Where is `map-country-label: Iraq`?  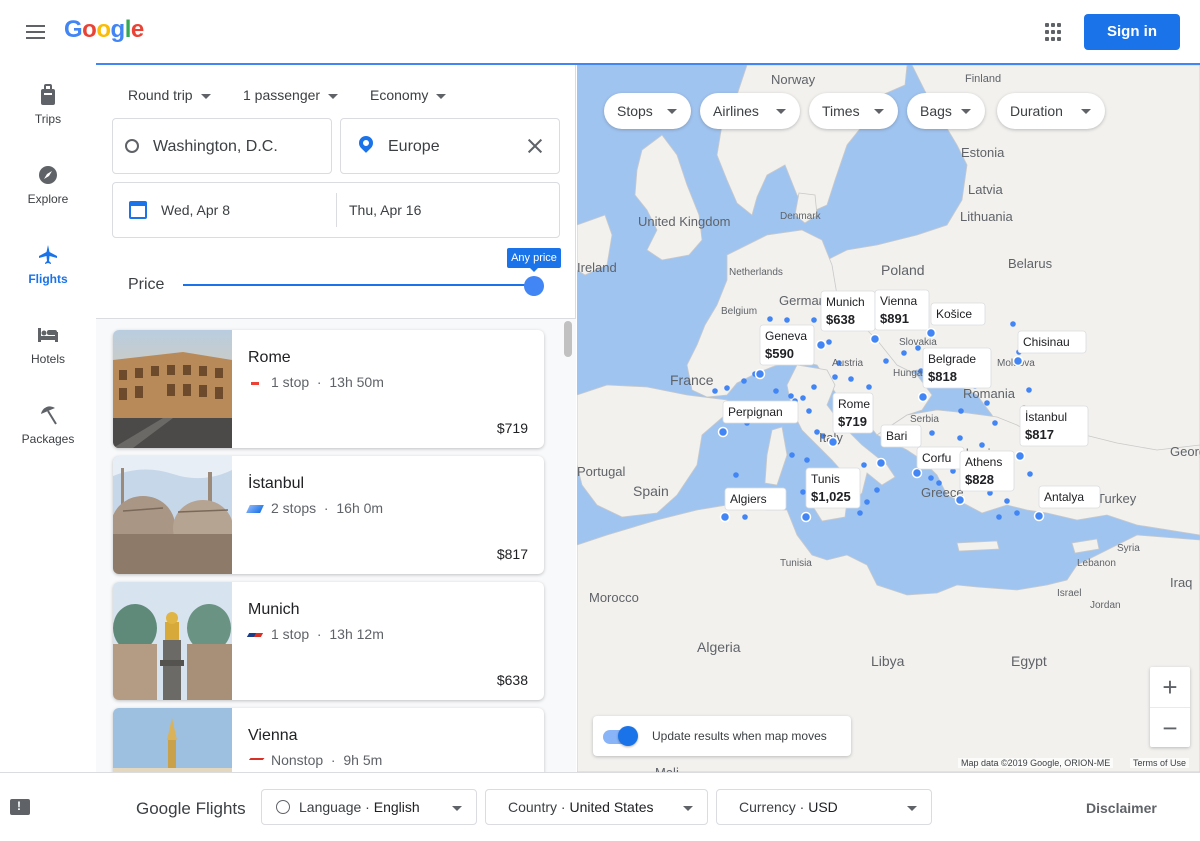
map-country-label: Iraq is located at coordinates (1181, 582).